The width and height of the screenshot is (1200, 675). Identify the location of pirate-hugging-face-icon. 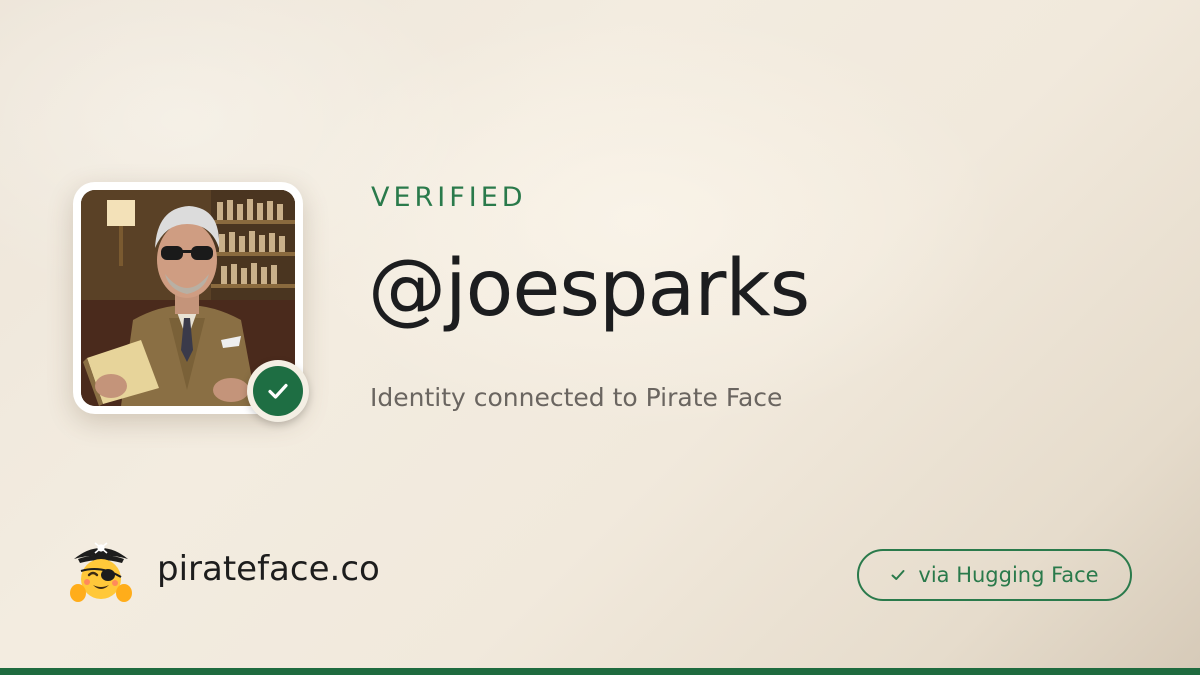
(101, 570).